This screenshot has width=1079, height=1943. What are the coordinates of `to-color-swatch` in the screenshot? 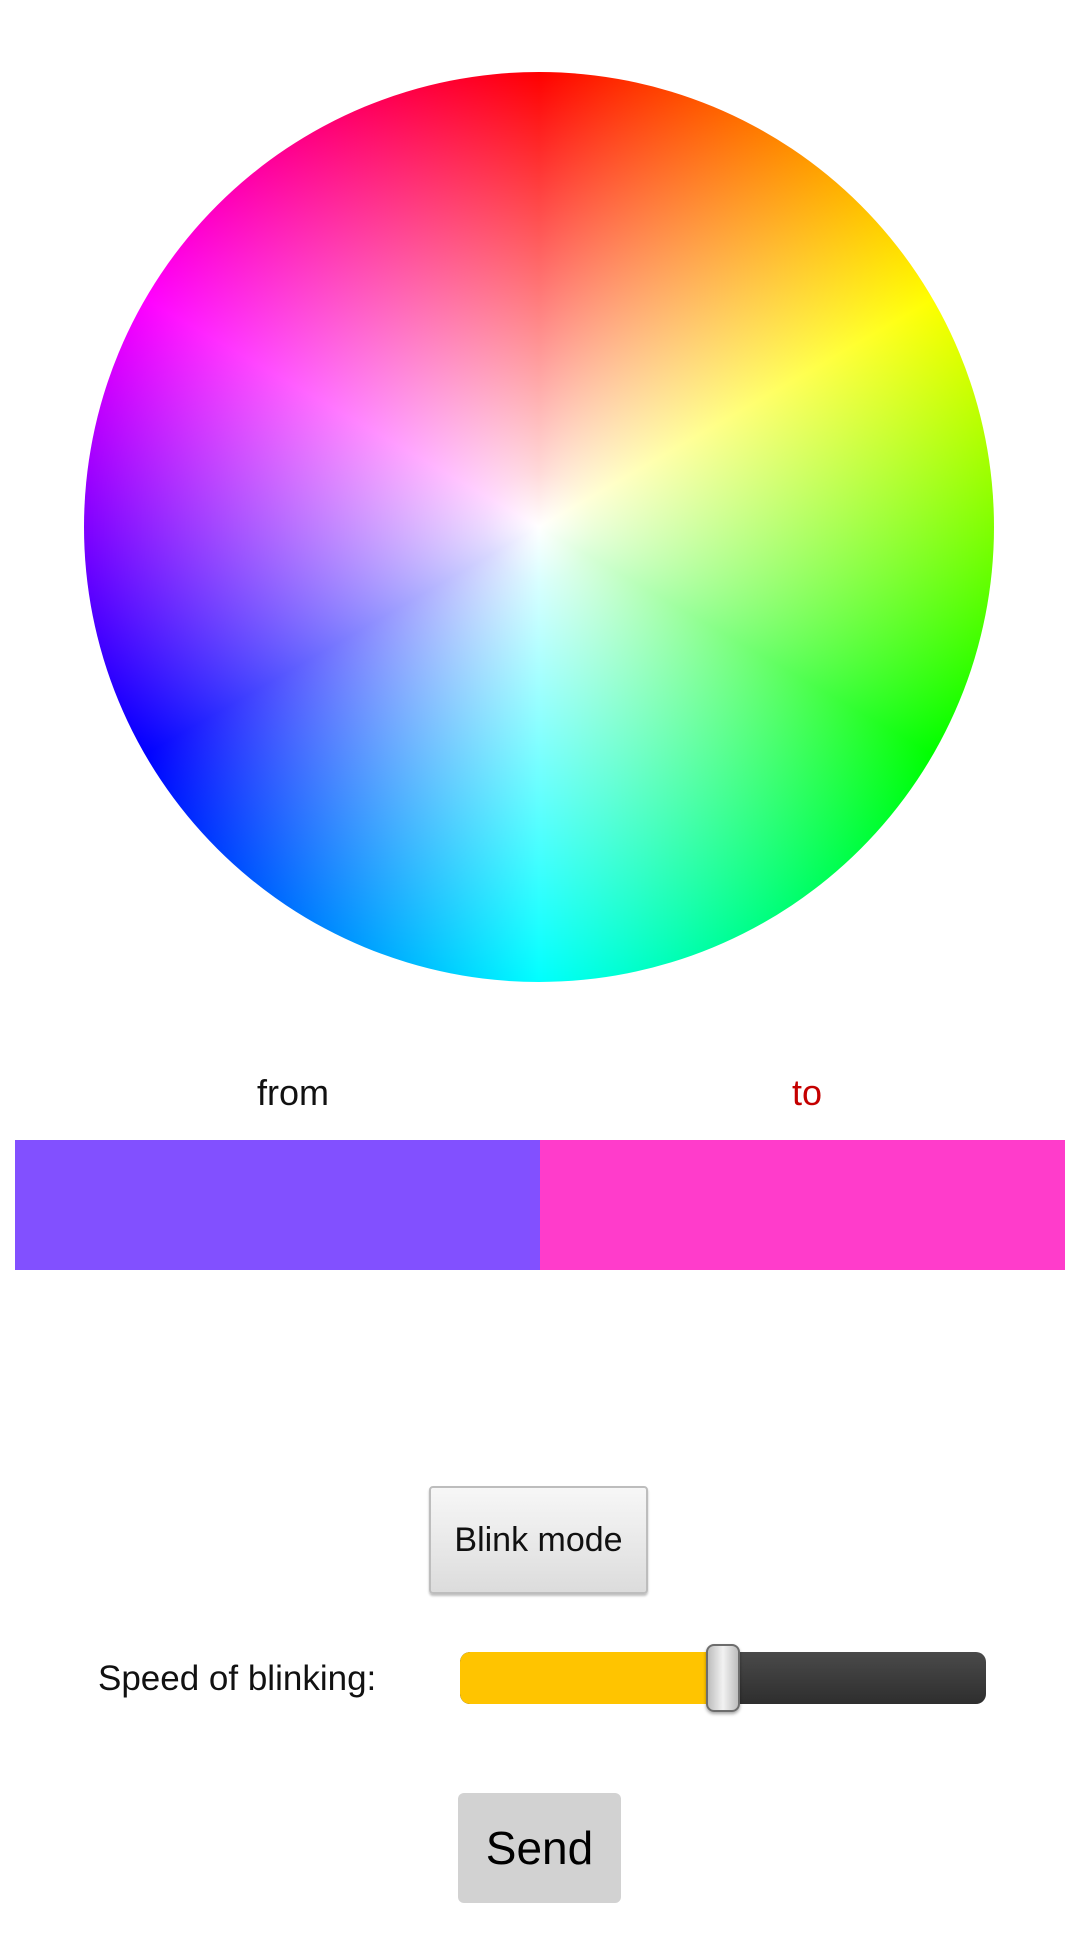 It's located at (802, 1205).